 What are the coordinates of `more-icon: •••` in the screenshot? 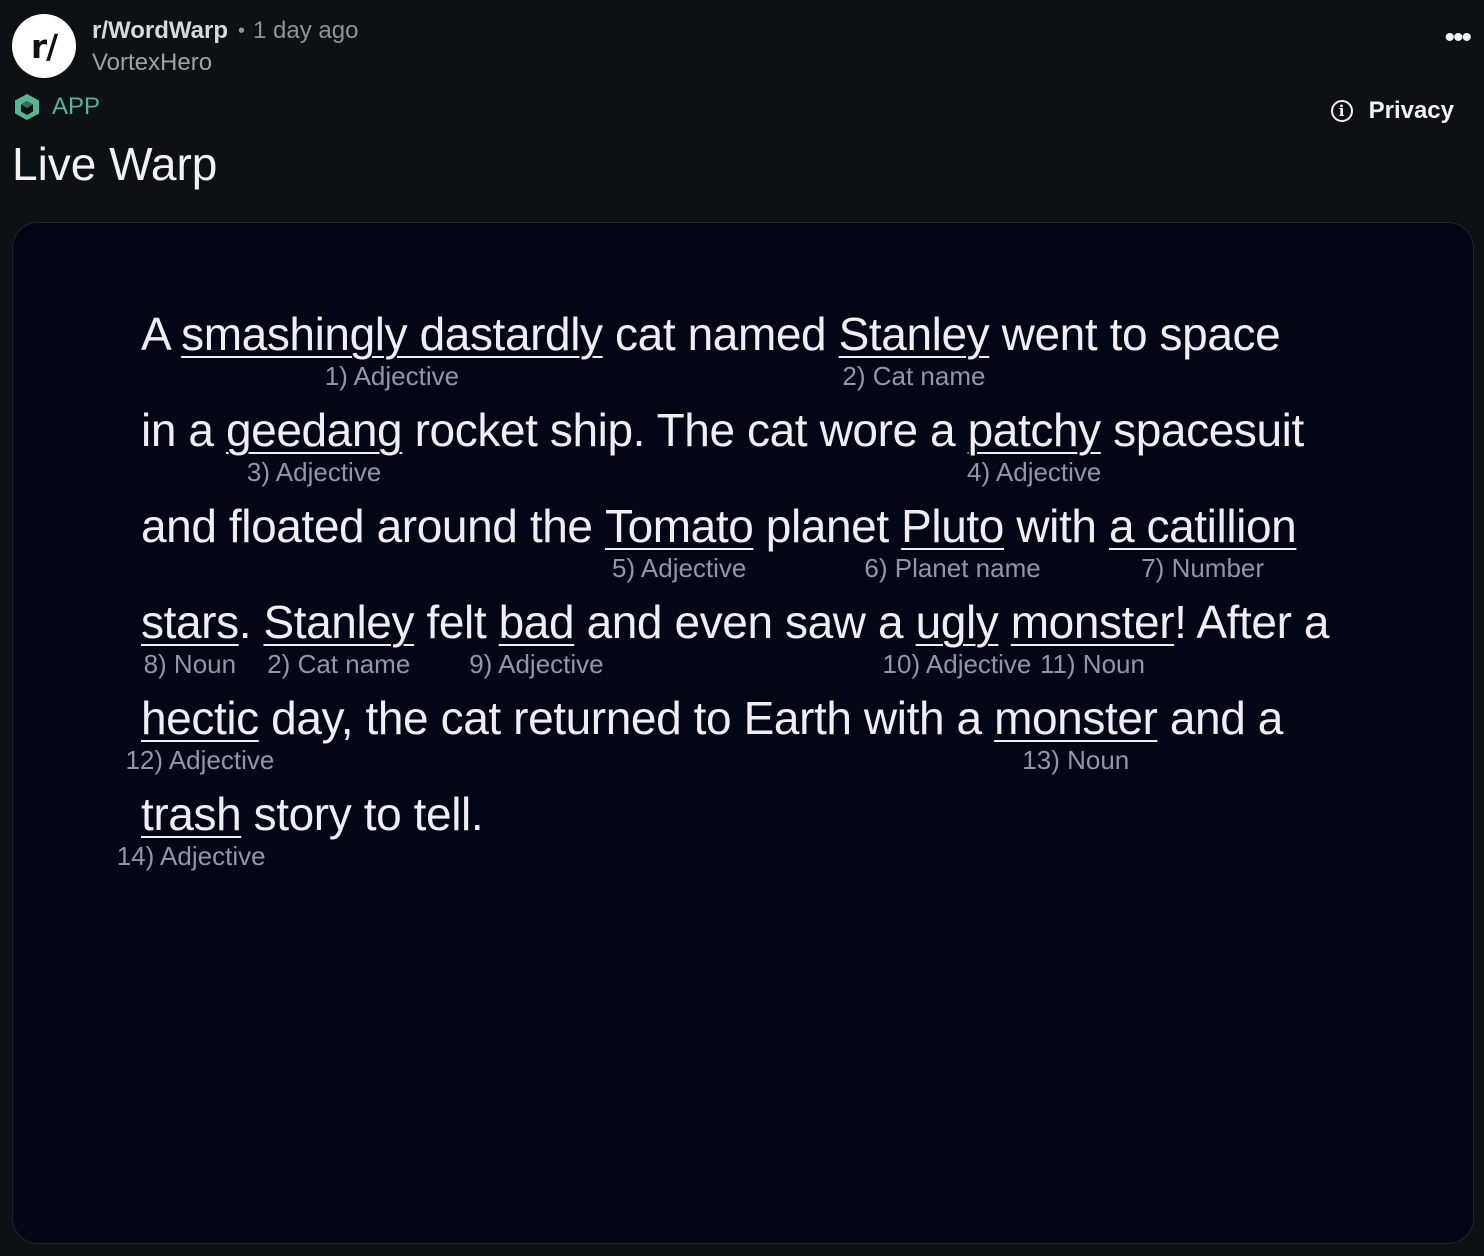 It's located at (1457, 37).